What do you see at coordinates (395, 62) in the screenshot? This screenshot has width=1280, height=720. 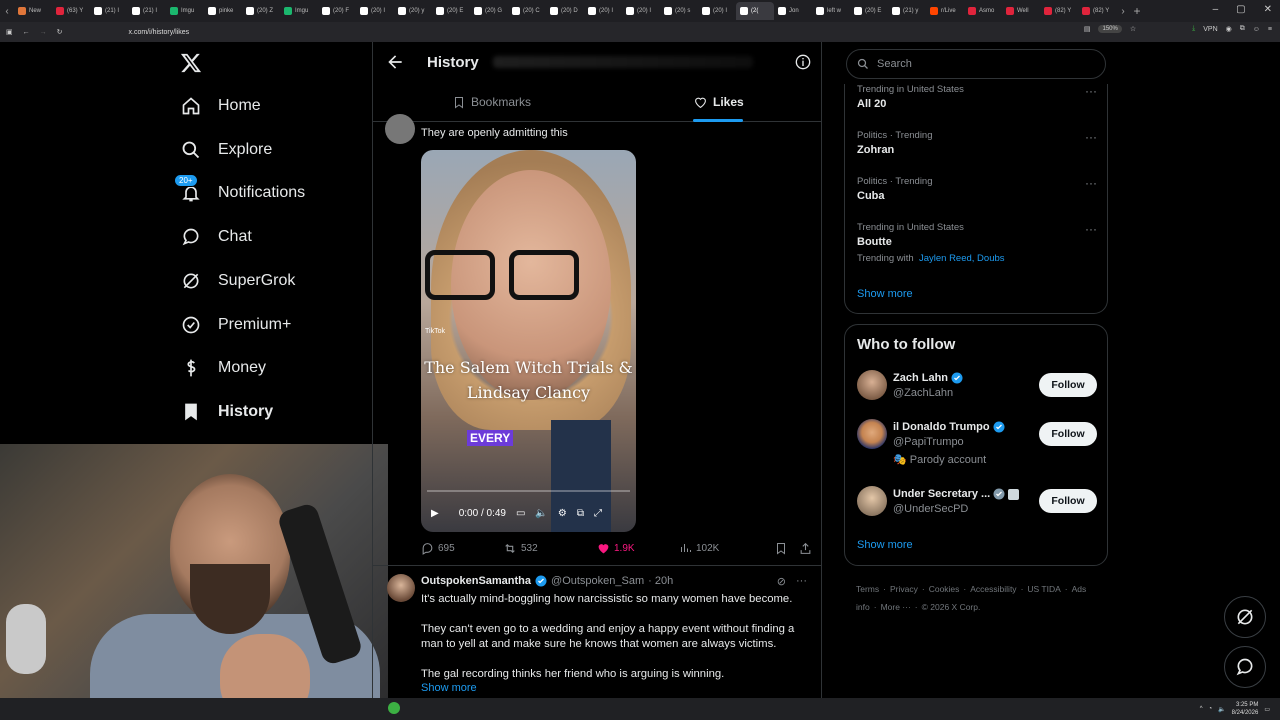 I see `back-arrow-icon` at bounding box center [395, 62].